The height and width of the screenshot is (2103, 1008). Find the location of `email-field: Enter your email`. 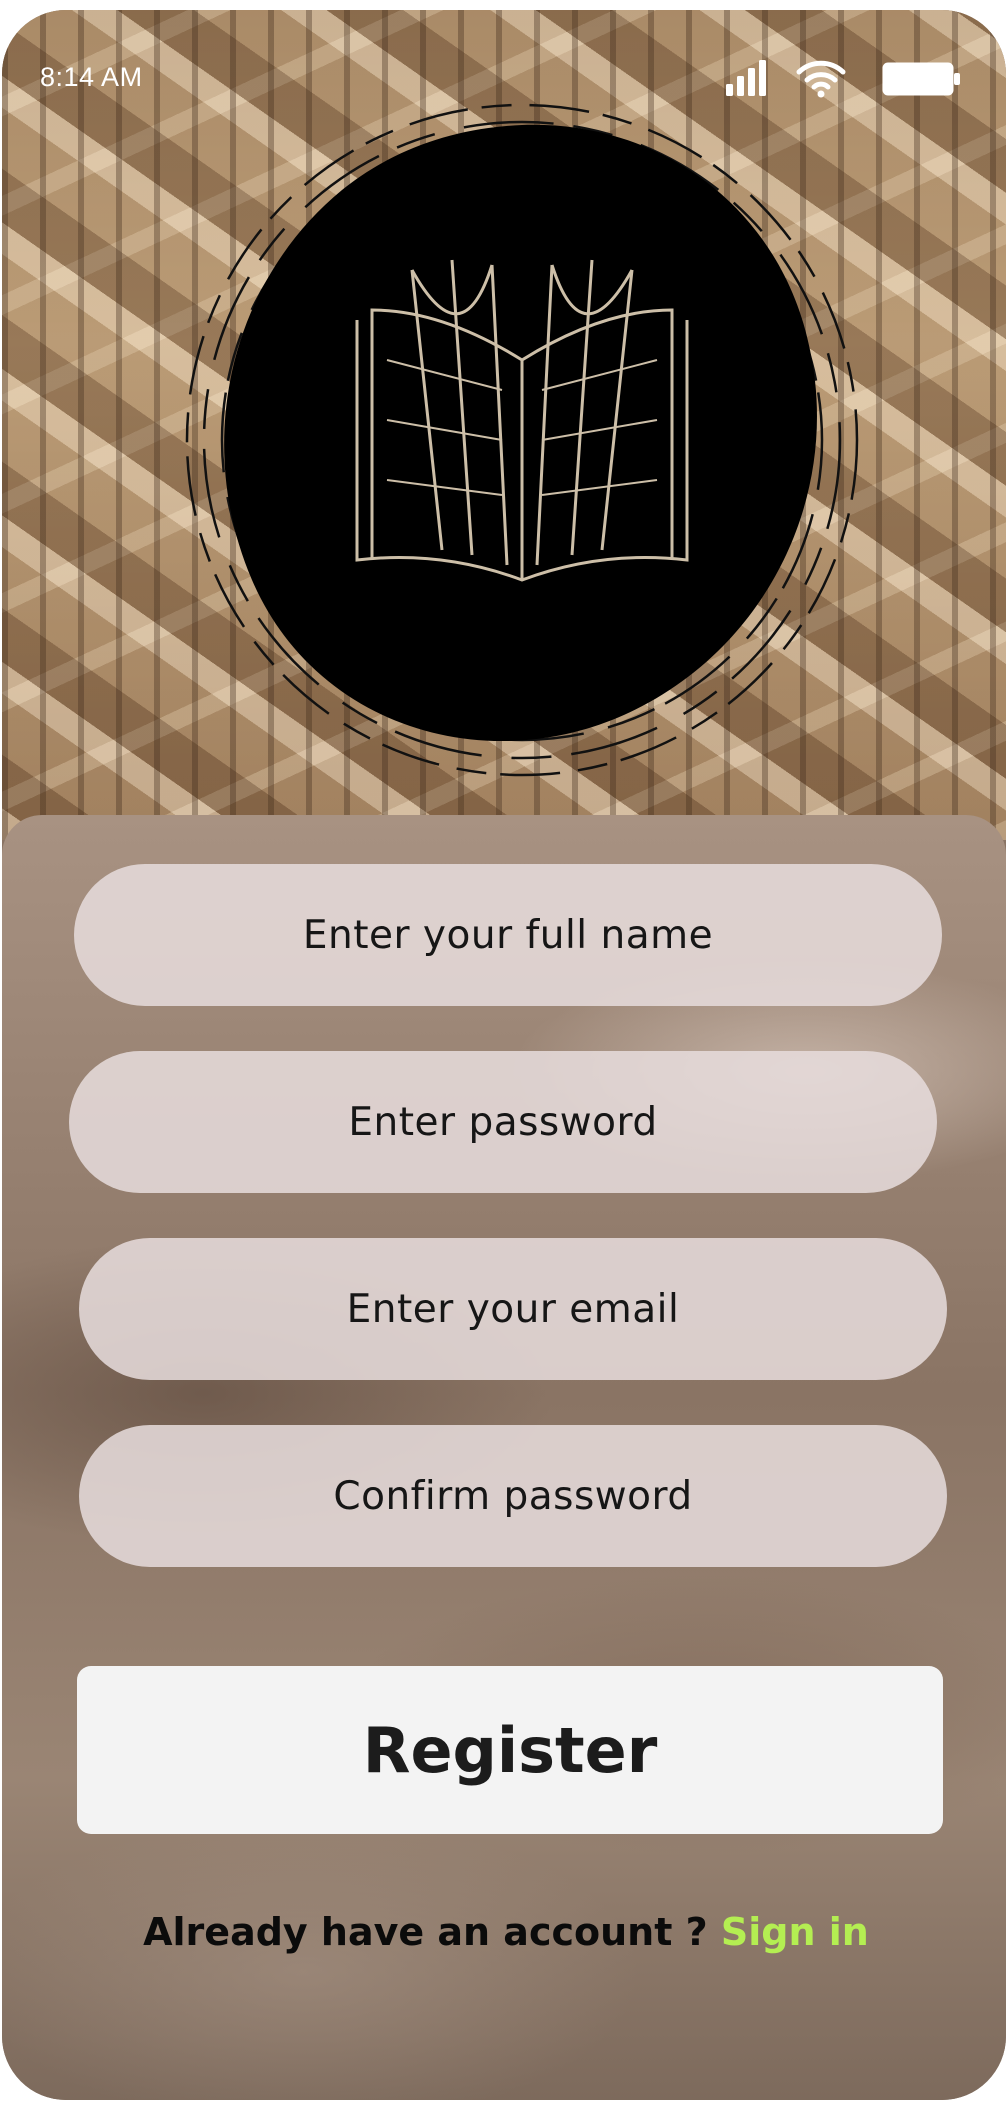

email-field: Enter your email is located at coordinates (513, 1309).